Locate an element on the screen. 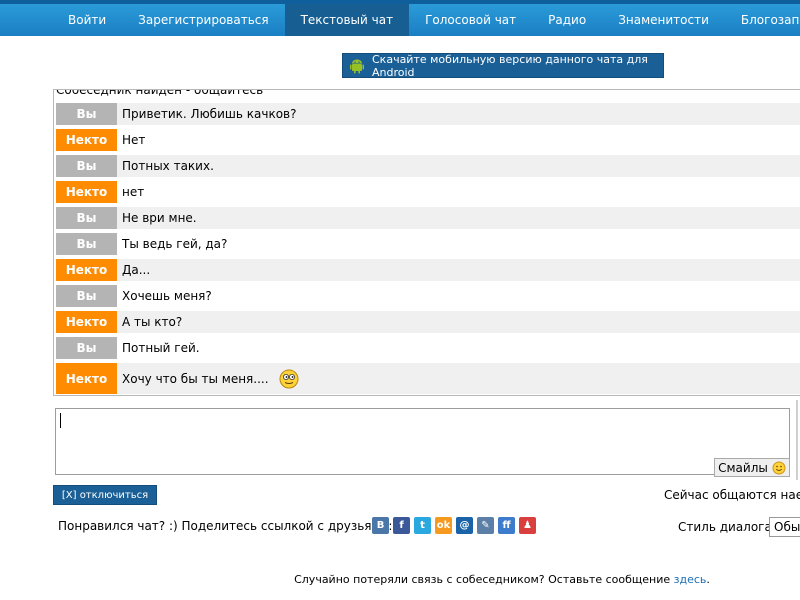  chat-message-container: Хочешь меня? is located at coordinates (164, 296).